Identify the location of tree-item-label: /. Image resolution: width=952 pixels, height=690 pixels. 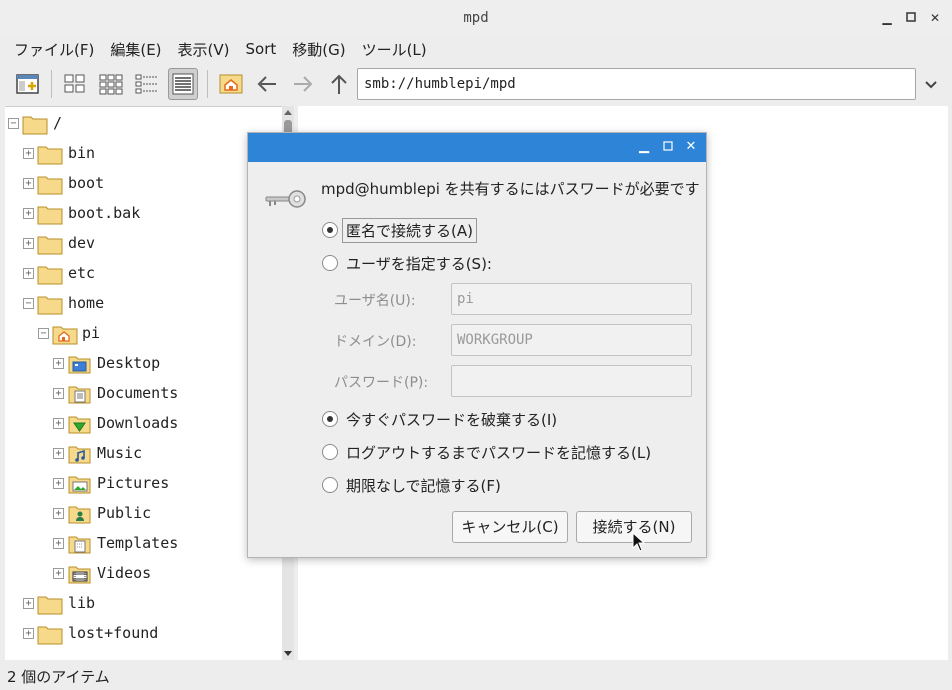
(58, 123).